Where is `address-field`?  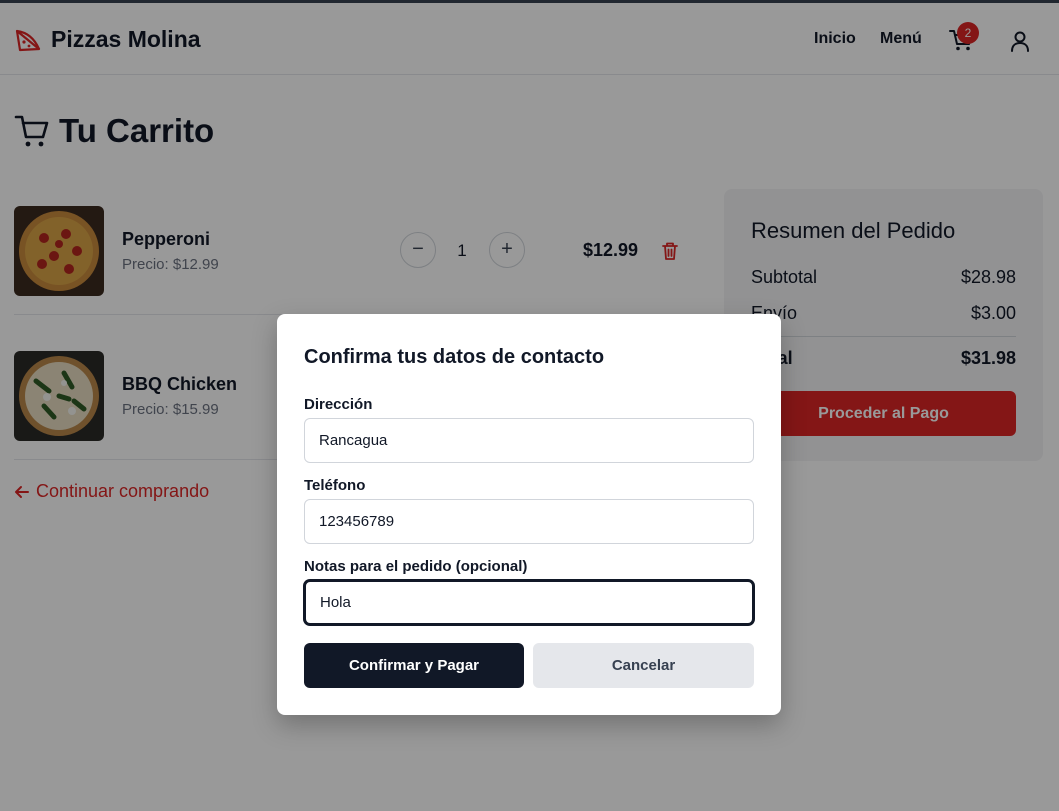 address-field is located at coordinates (529, 440).